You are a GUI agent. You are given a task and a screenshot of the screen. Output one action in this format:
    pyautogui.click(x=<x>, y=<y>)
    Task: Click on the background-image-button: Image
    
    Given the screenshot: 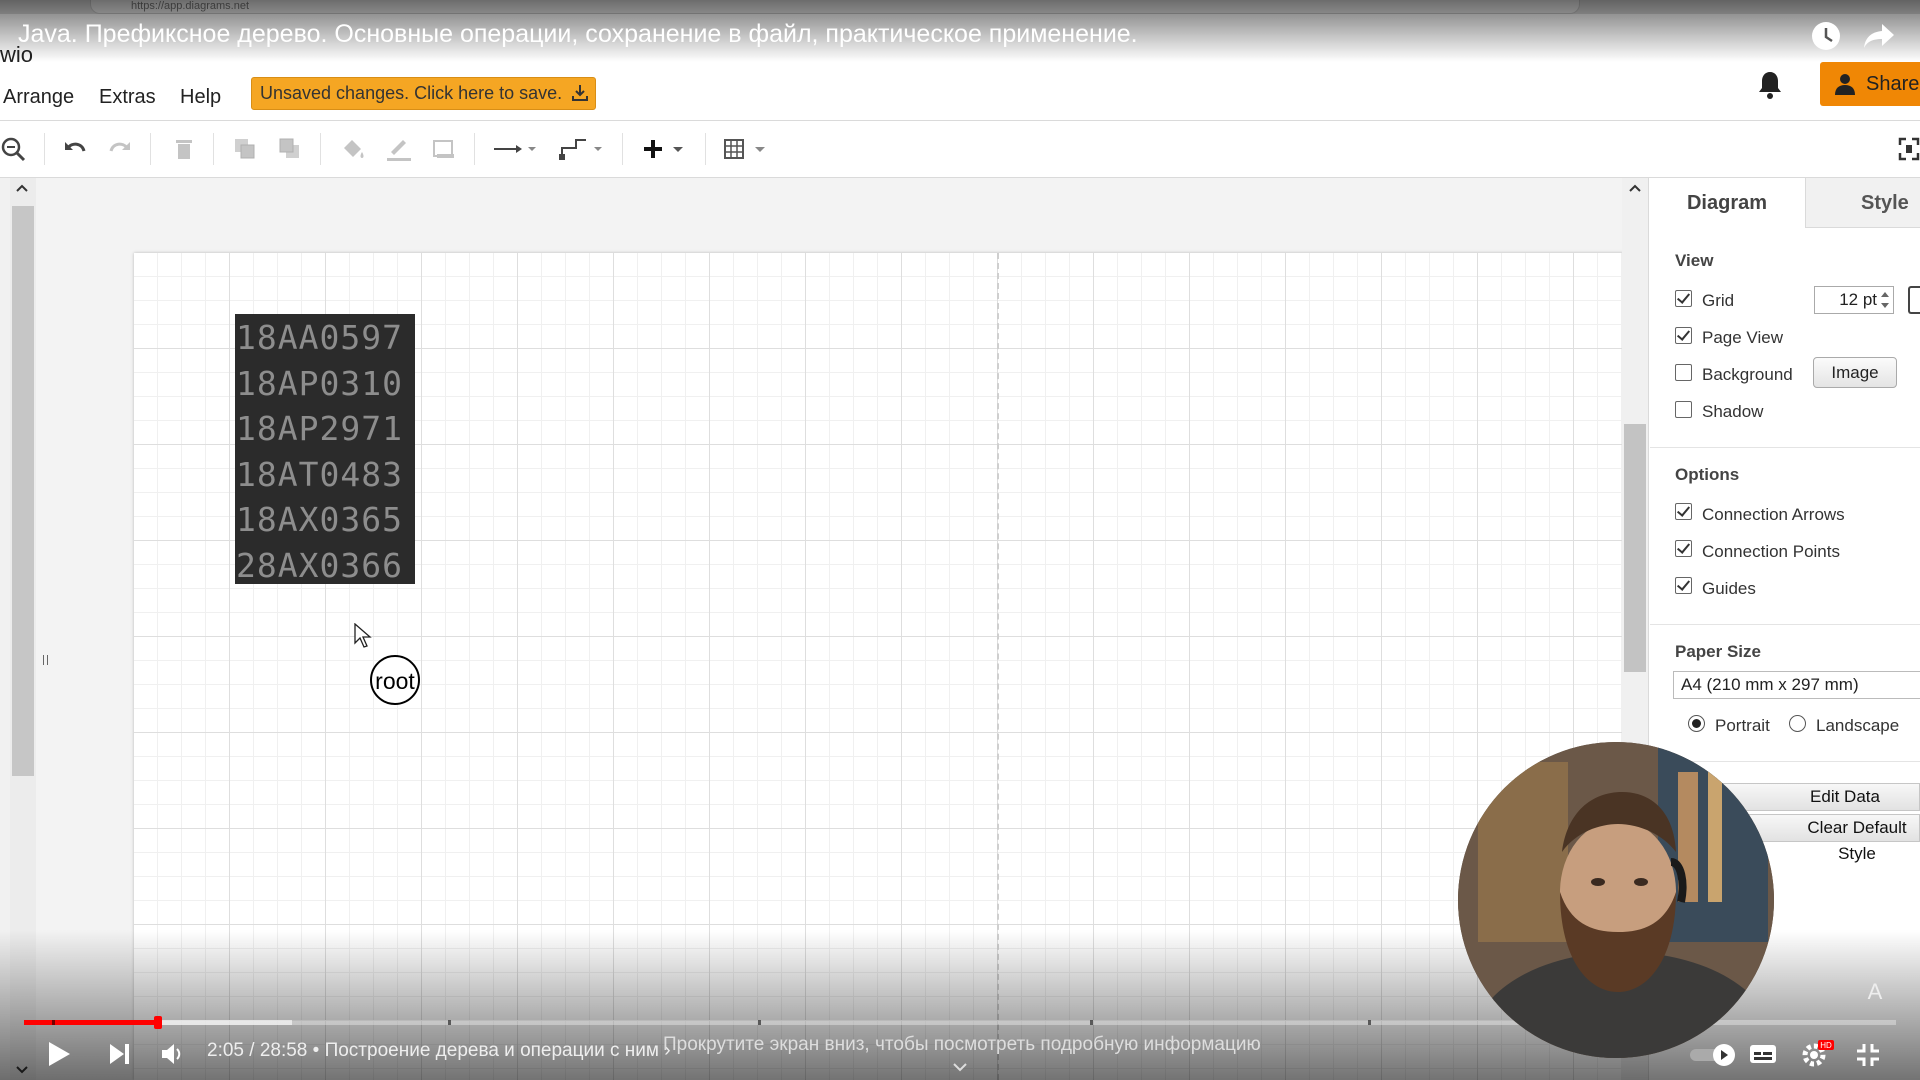 What is the action you would take?
    pyautogui.click(x=1855, y=372)
    